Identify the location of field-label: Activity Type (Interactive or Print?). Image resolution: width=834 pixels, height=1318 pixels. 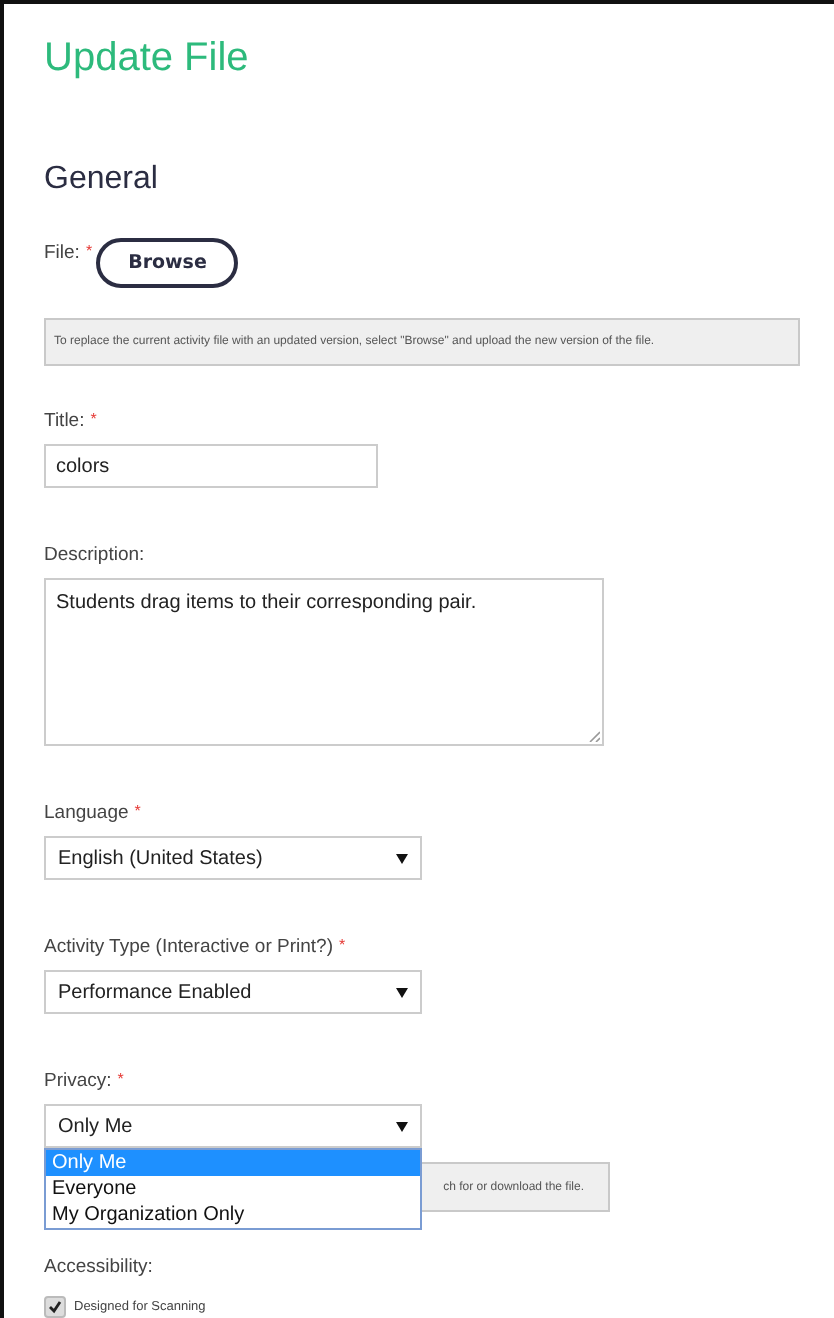
(188, 947).